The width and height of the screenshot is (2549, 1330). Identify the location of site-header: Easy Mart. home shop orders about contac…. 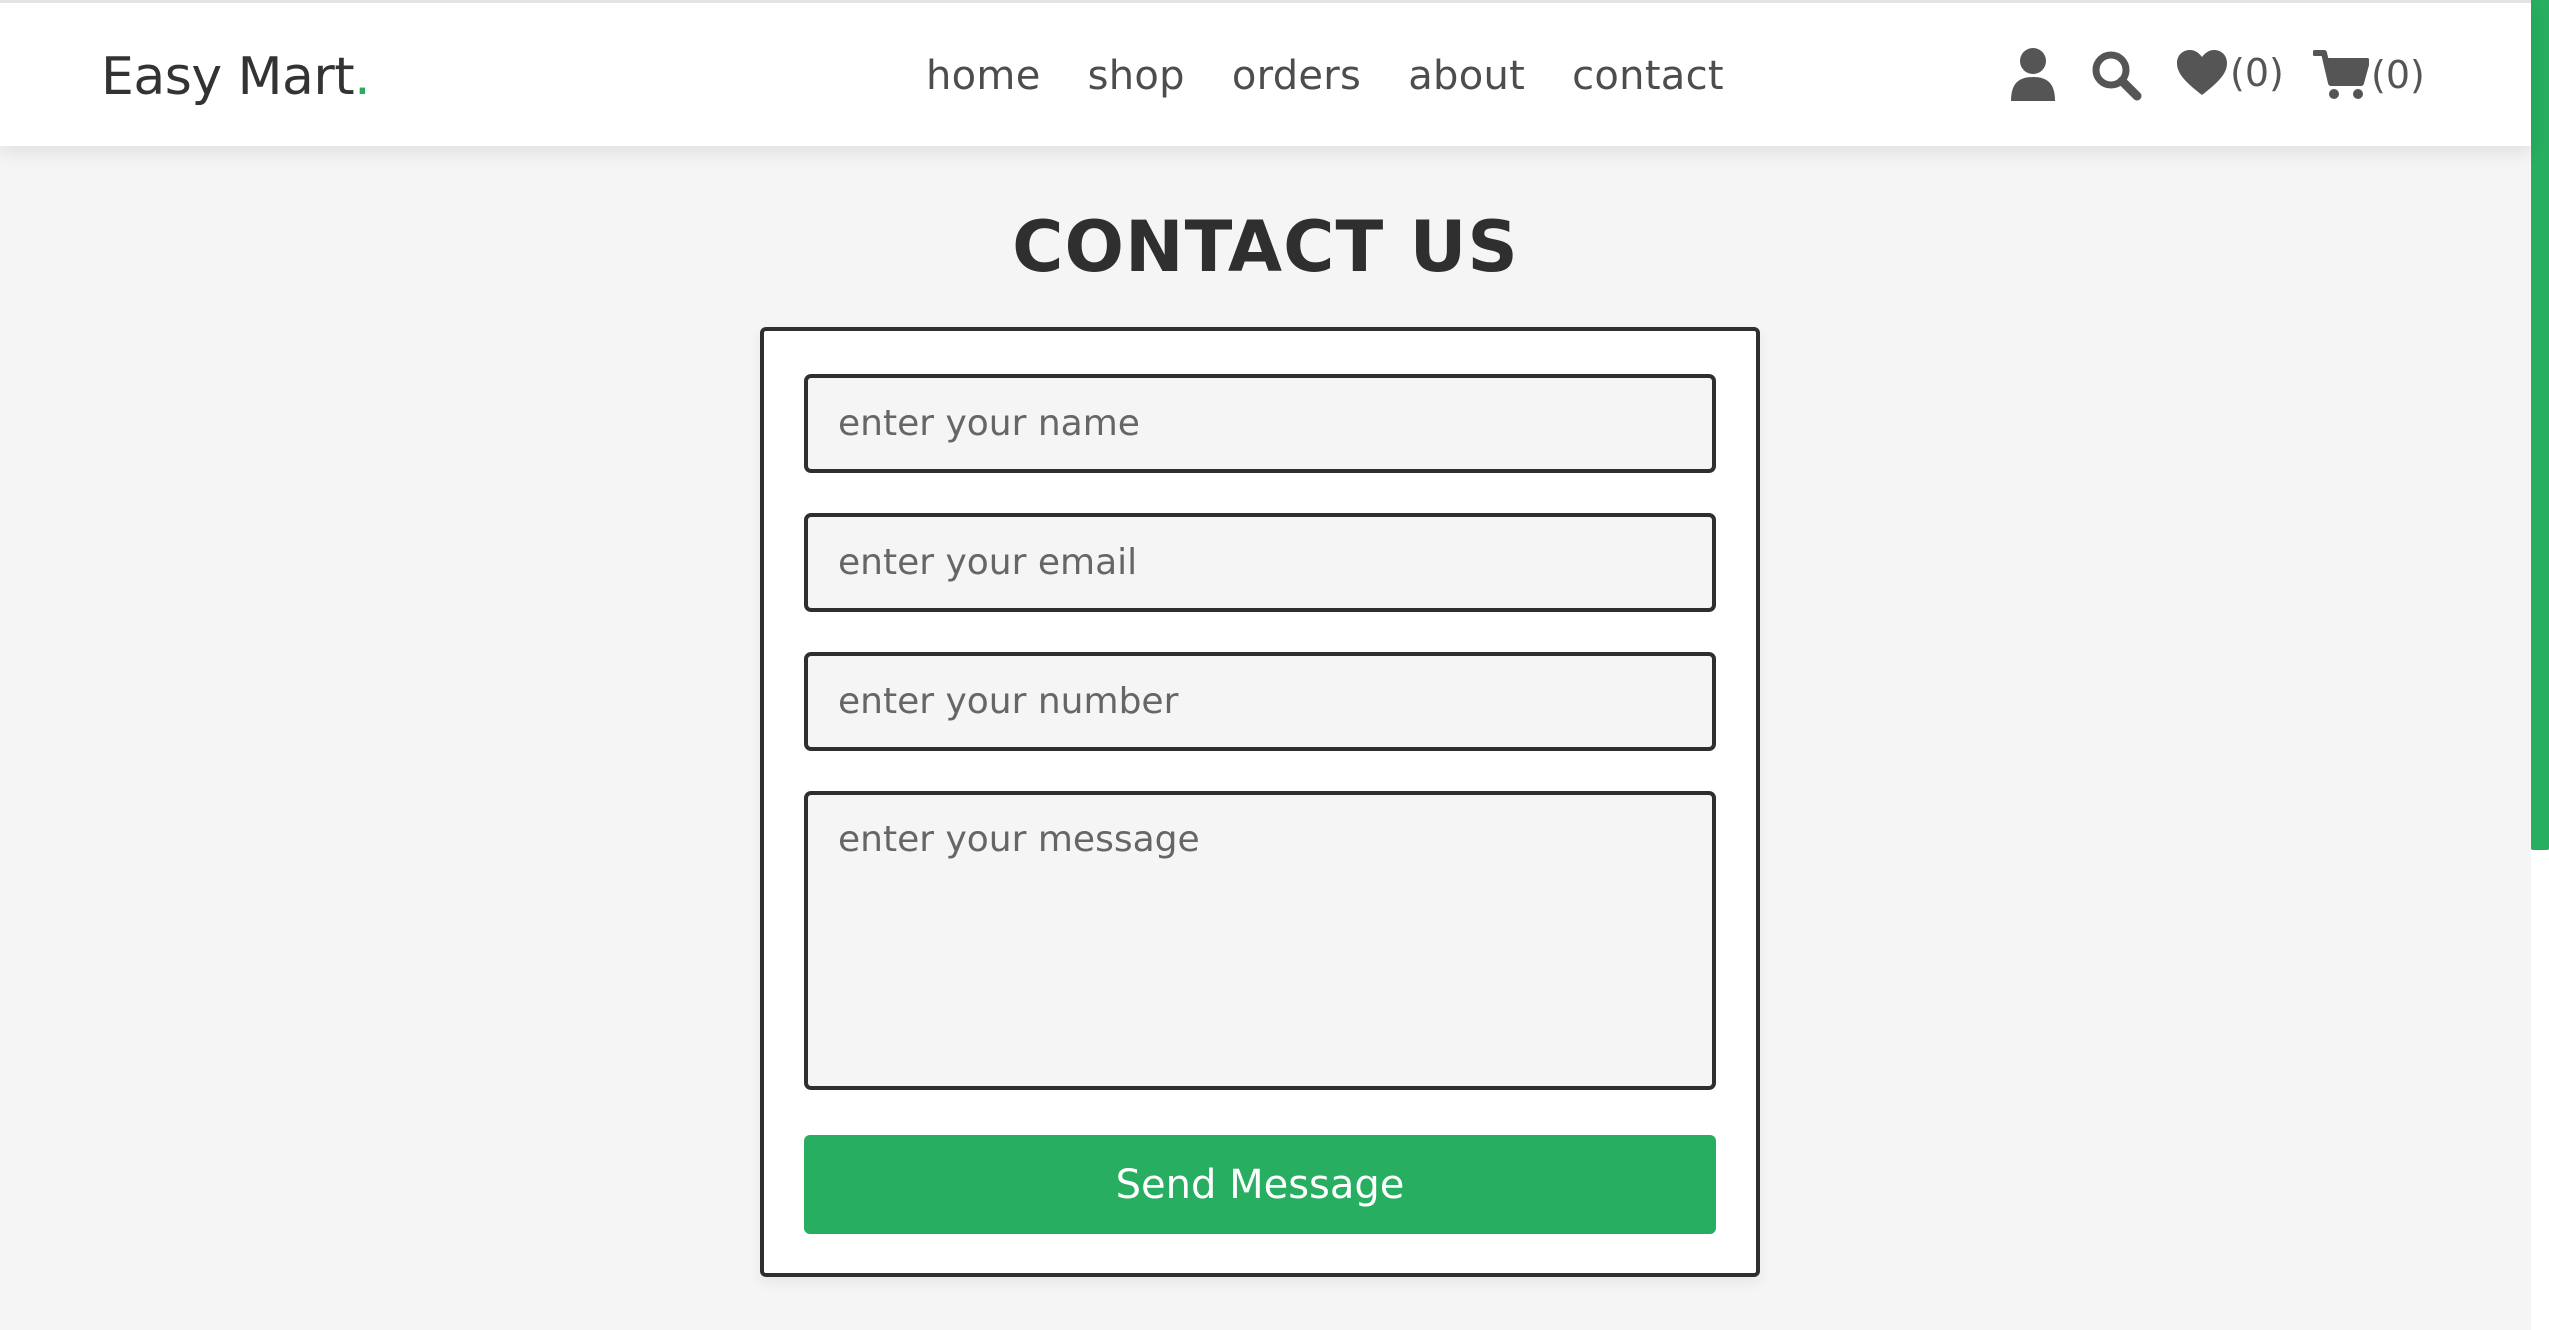
(1265, 73).